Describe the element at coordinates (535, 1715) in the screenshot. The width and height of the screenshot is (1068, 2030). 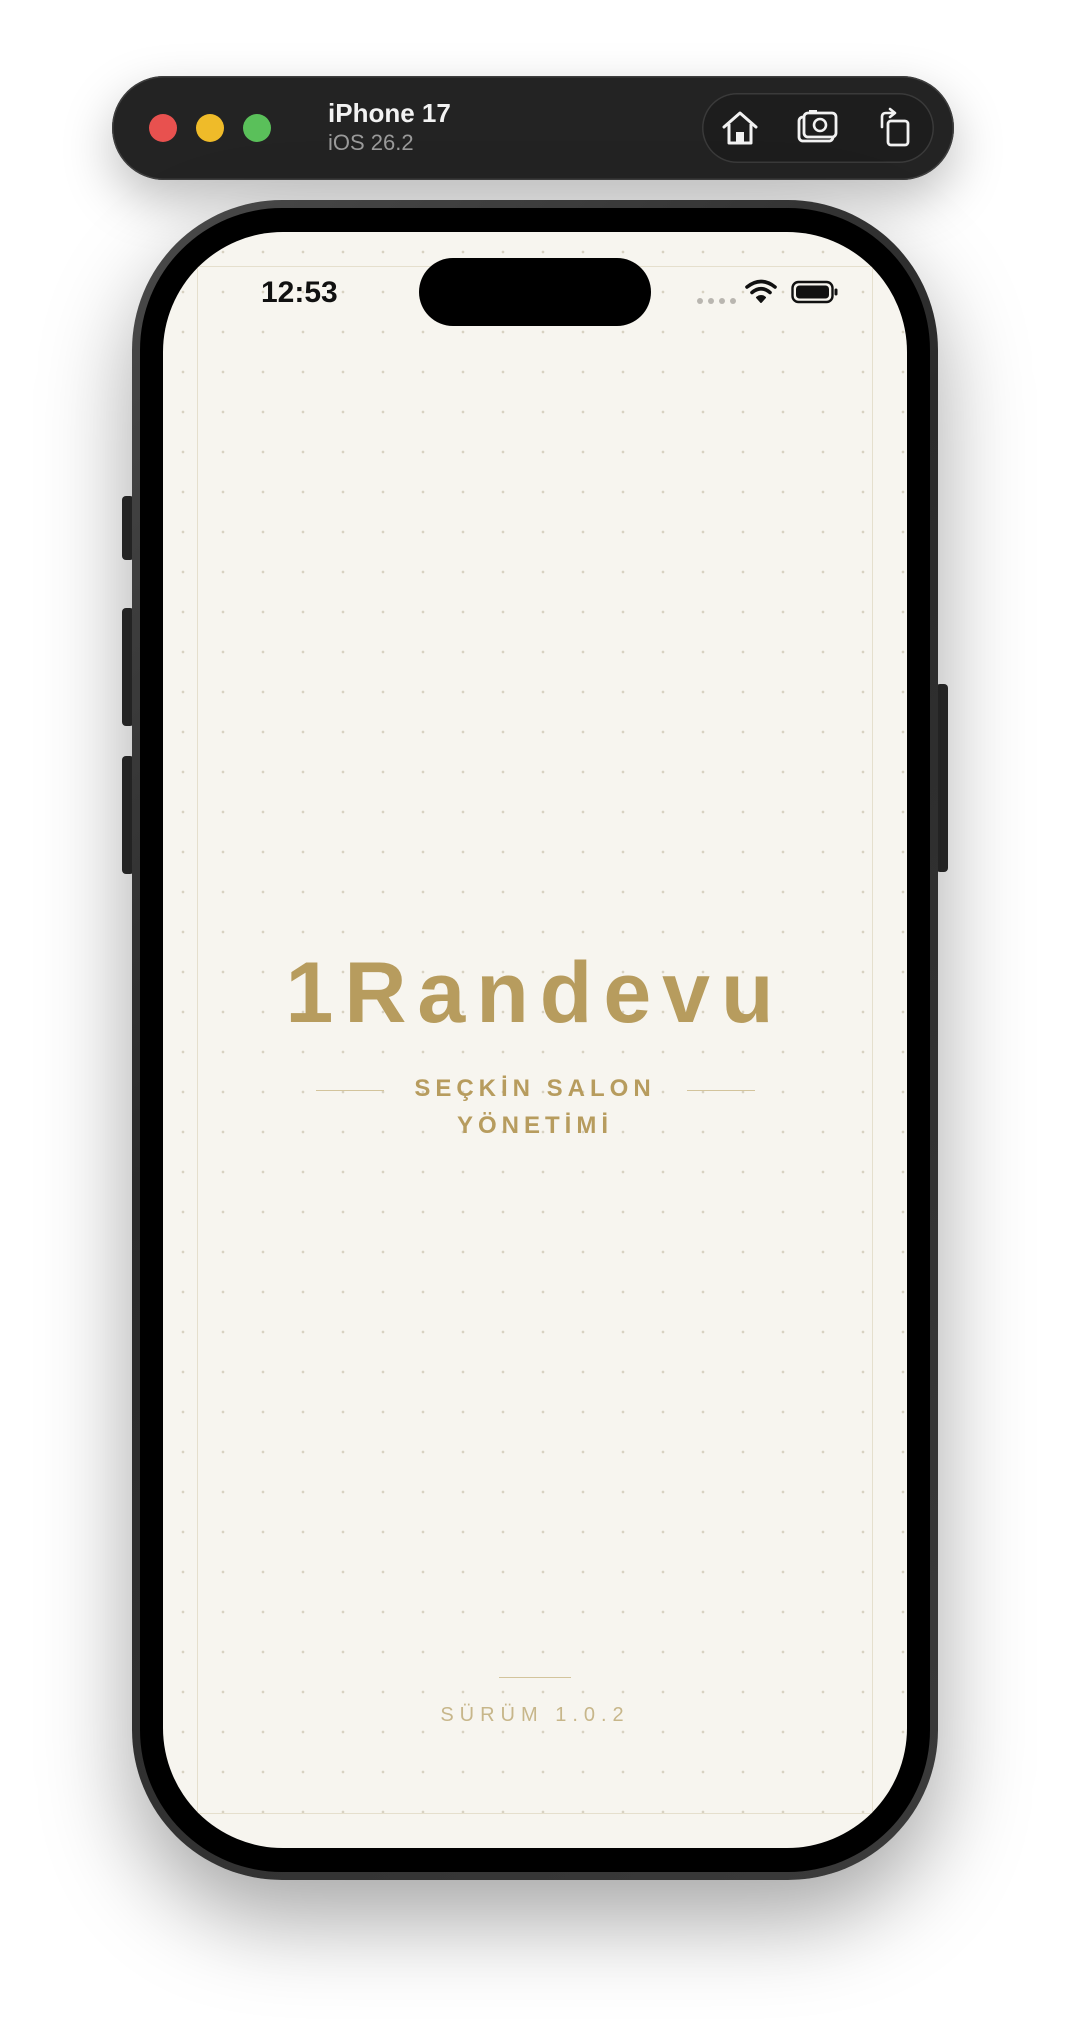
I see `version-label: SÜRÜM 1.0.2` at that location.